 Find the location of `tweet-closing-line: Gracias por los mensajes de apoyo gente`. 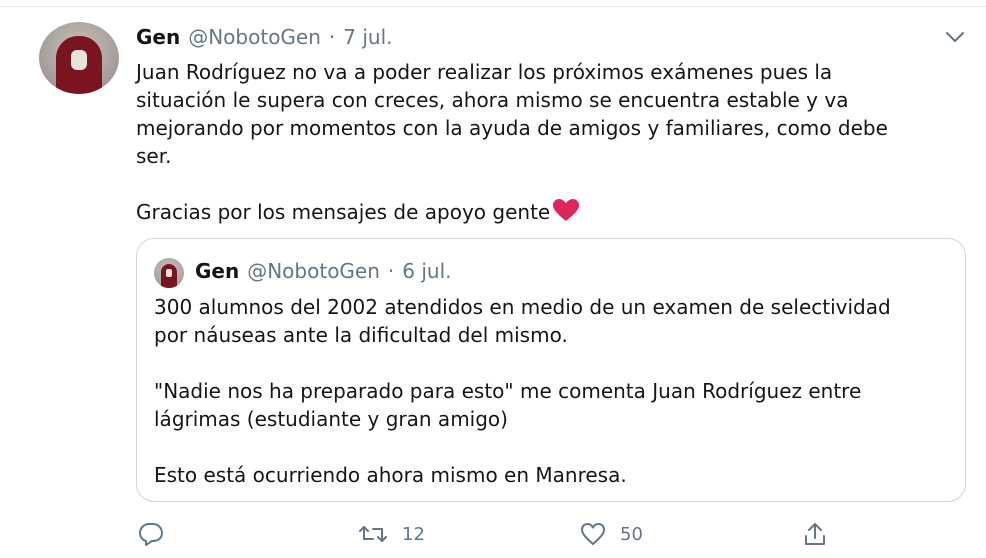

tweet-closing-line: Gracias por los mensajes de apoyo gente is located at coordinates (551, 212).